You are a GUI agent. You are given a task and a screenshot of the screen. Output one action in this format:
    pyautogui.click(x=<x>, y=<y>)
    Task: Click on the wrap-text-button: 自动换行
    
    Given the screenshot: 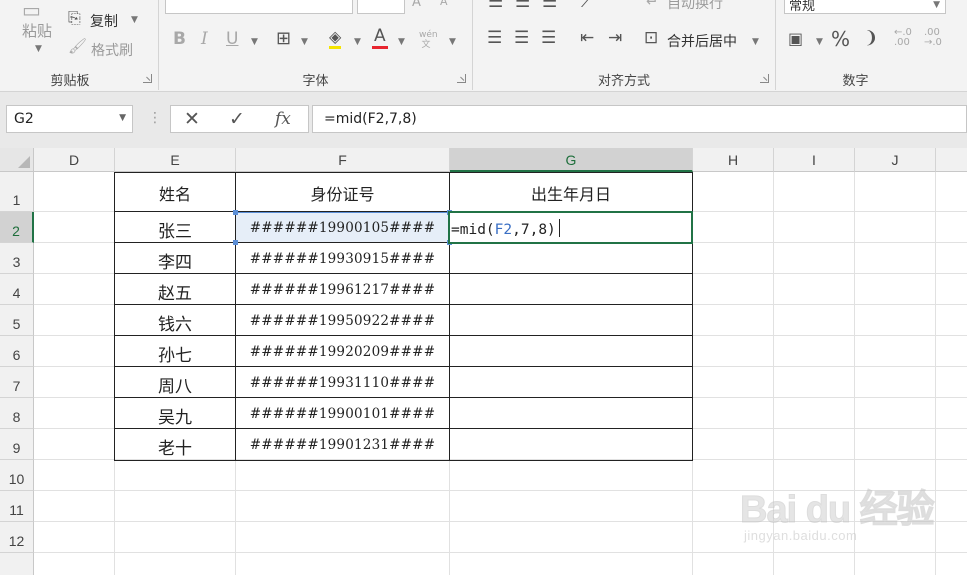 What is the action you would take?
    pyautogui.click(x=695, y=6)
    